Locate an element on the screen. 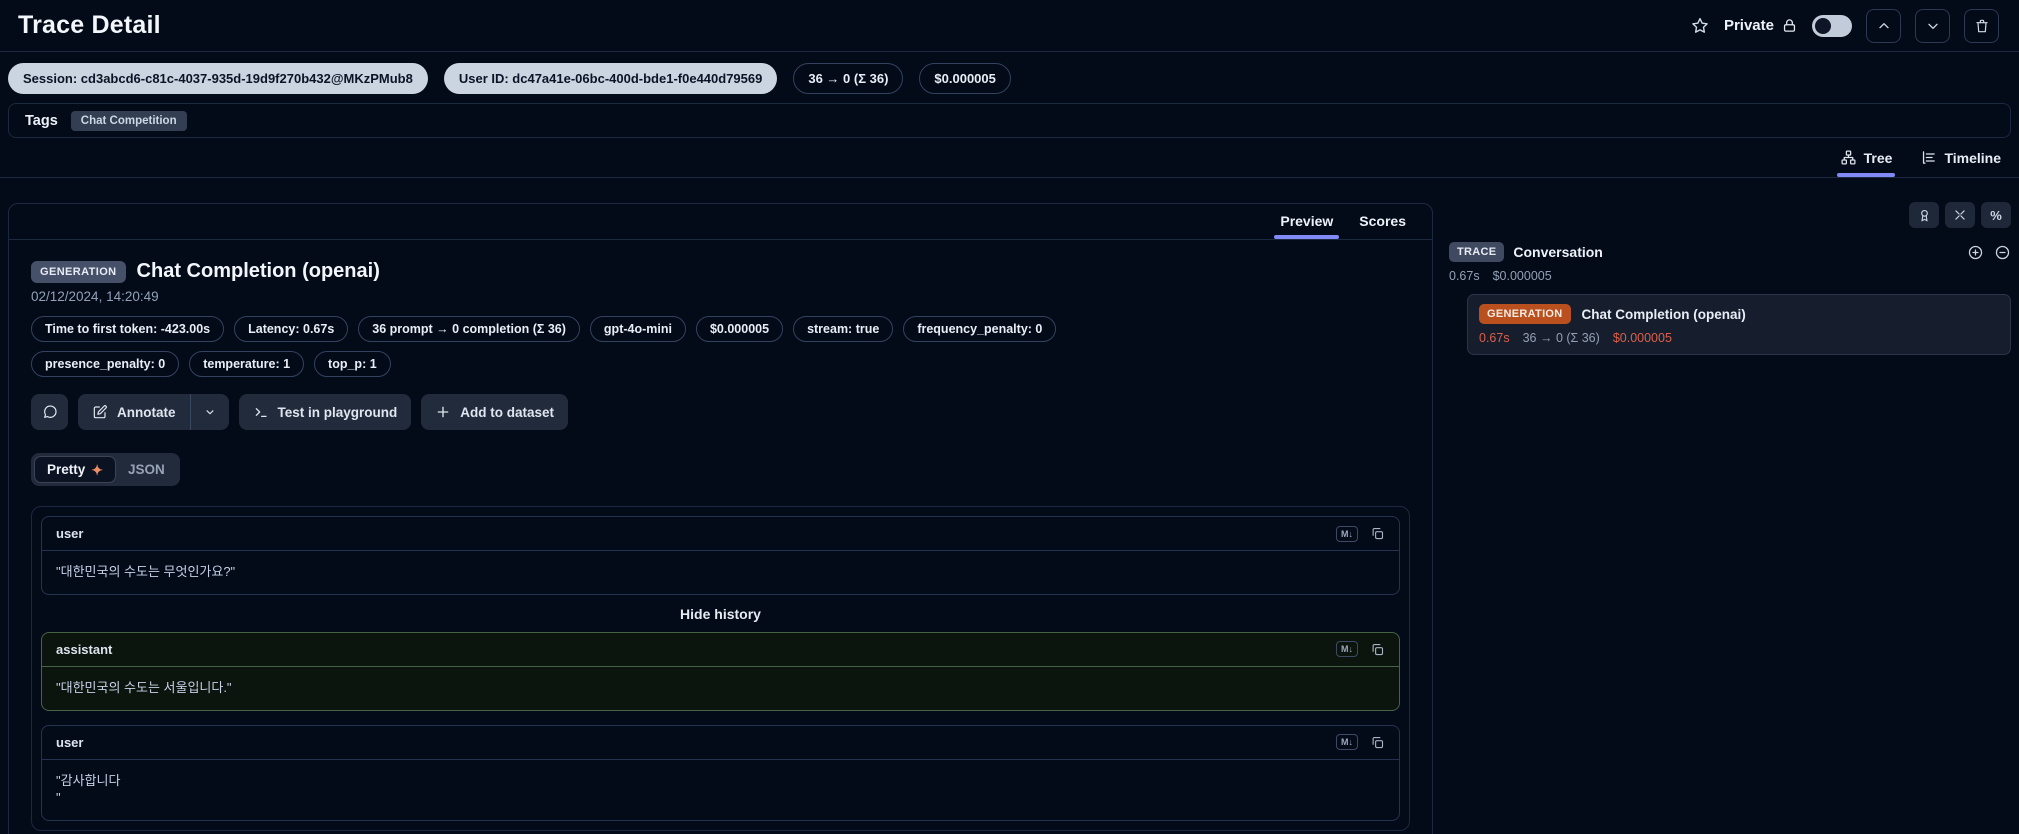 This screenshot has height=834, width=2019. delete-trace-button is located at coordinates (1981, 25).